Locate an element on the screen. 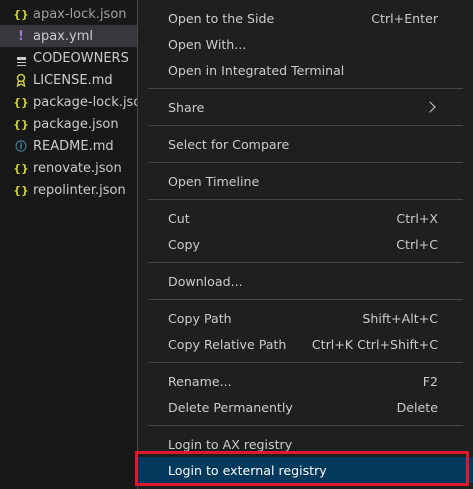 The height and width of the screenshot is (489, 473). license-ribbon-icon is located at coordinates (21, 80).